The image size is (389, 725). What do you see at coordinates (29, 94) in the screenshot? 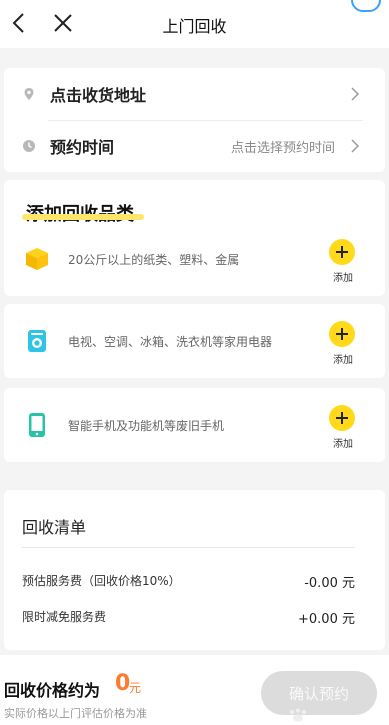
I see `location-pin-icon` at bounding box center [29, 94].